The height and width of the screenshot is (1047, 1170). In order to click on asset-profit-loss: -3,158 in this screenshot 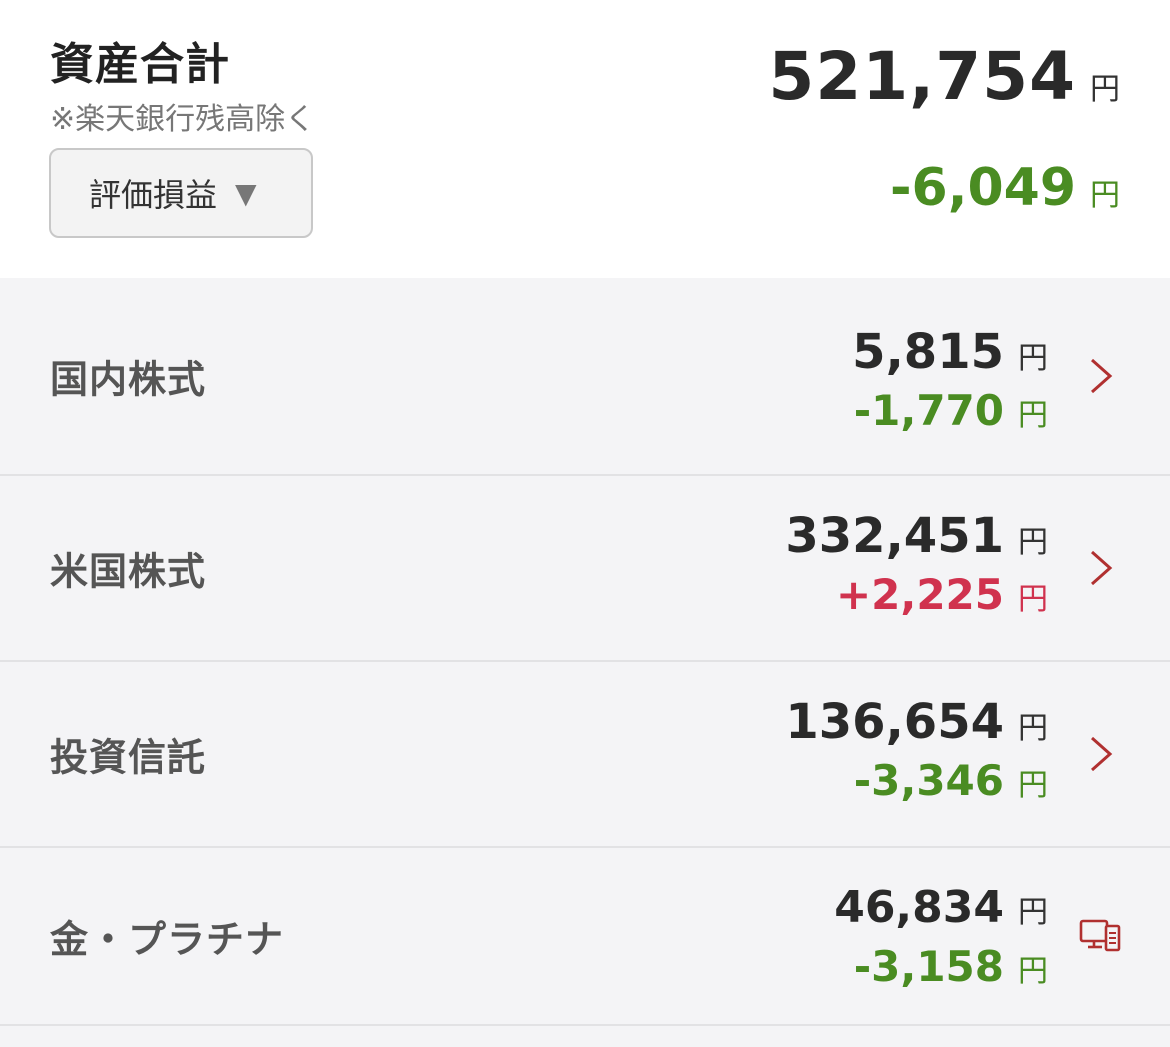, I will do `click(928, 966)`.